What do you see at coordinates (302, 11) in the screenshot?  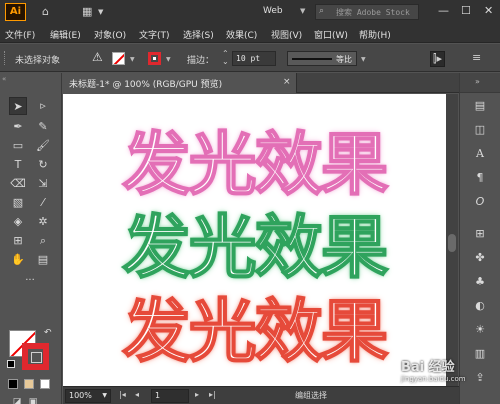 I see `workspace-dropdown-icon: ▼` at bounding box center [302, 11].